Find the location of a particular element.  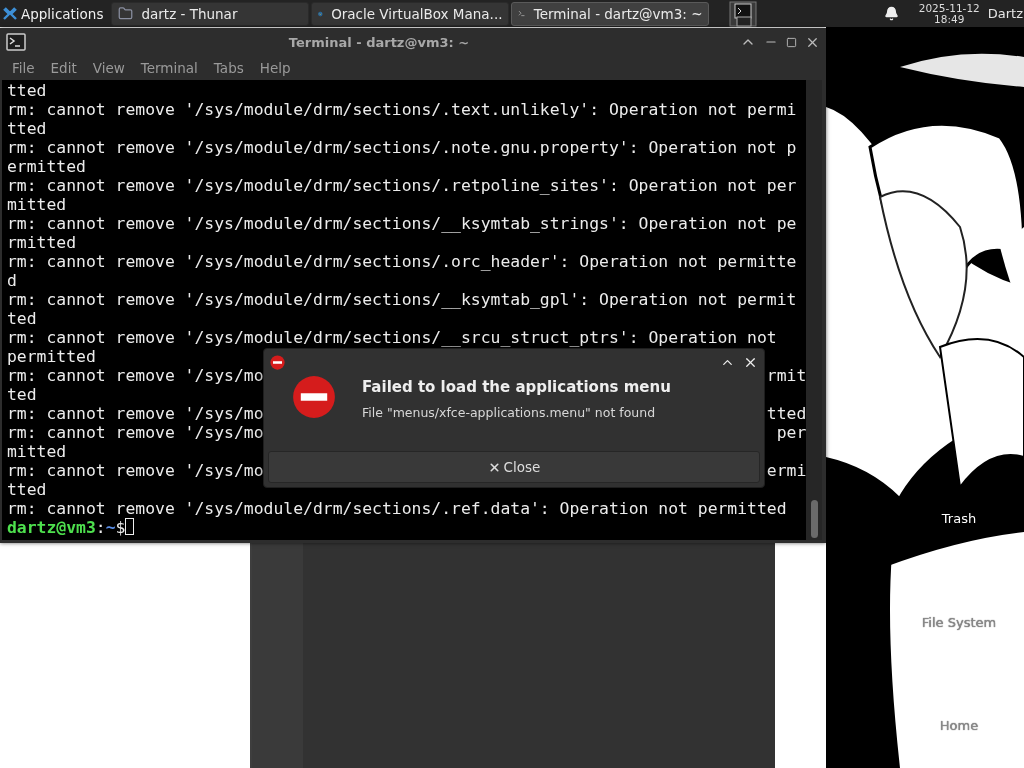

menu-item: Help is located at coordinates (275, 68).